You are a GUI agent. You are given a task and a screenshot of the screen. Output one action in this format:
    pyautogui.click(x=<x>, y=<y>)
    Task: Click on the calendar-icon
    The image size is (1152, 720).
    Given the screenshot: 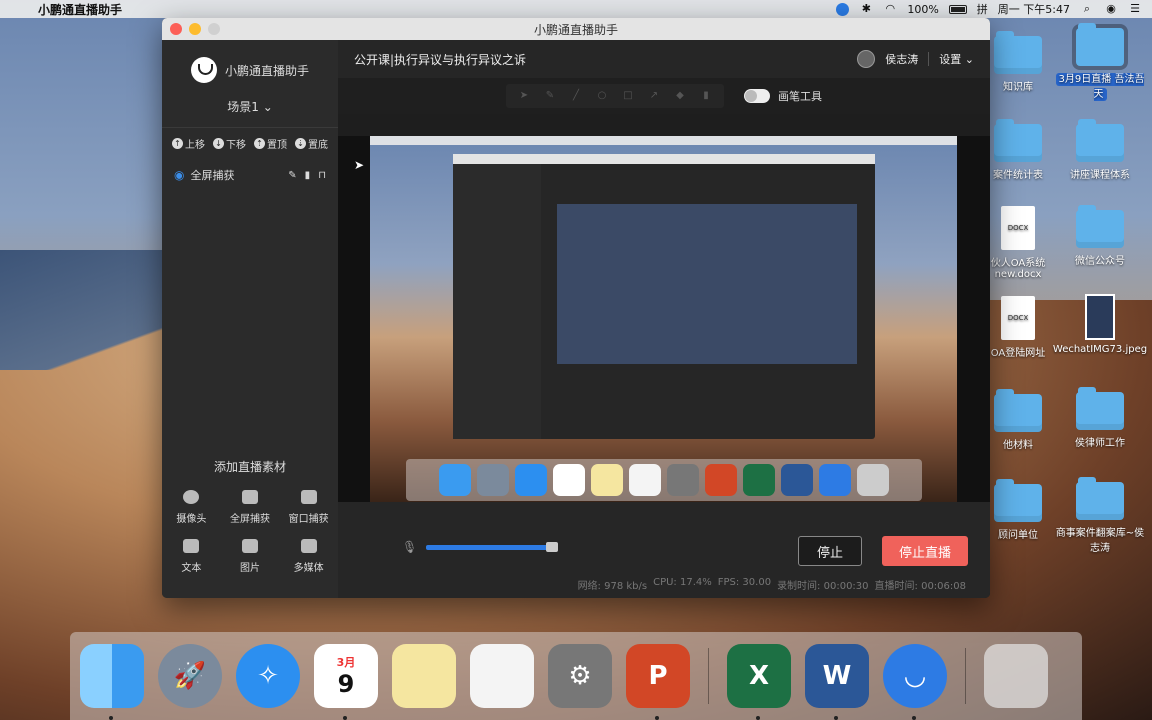 What is the action you would take?
    pyautogui.click(x=569, y=480)
    